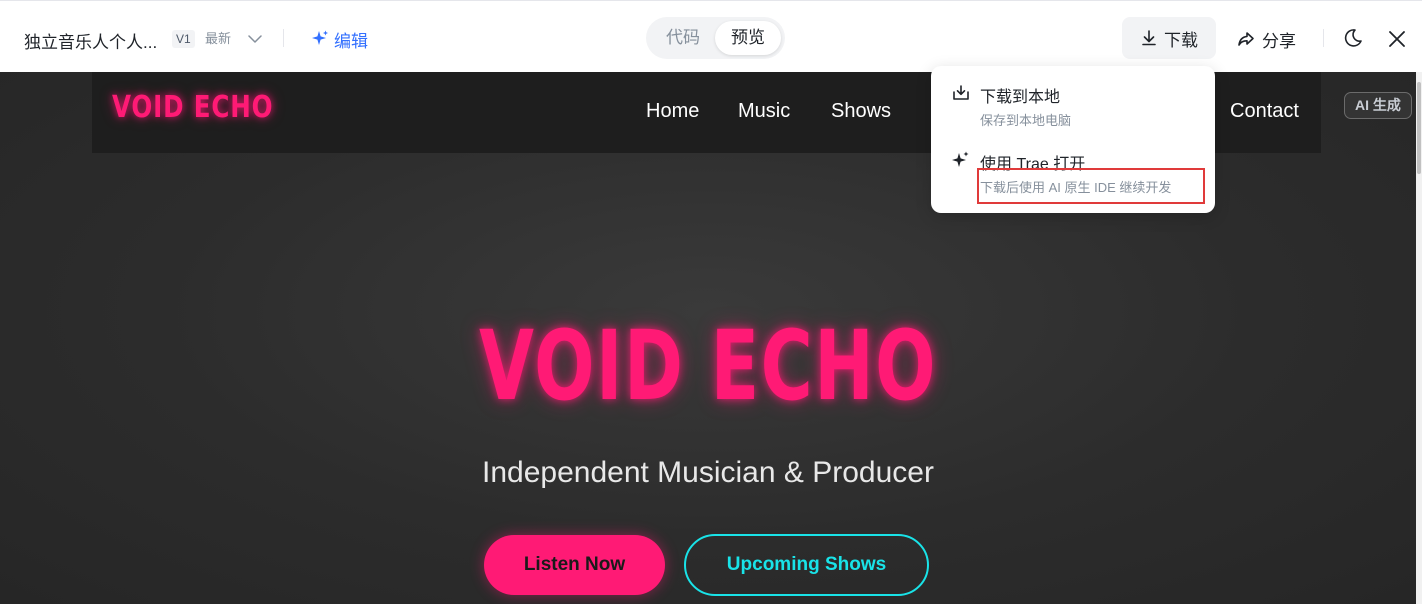 The height and width of the screenshot is (604, 1422). I want to click on top-toolbar: 独立音乐人个人... V1 最新 编辑 代码 预览 下载 分享, so click(711, 36).